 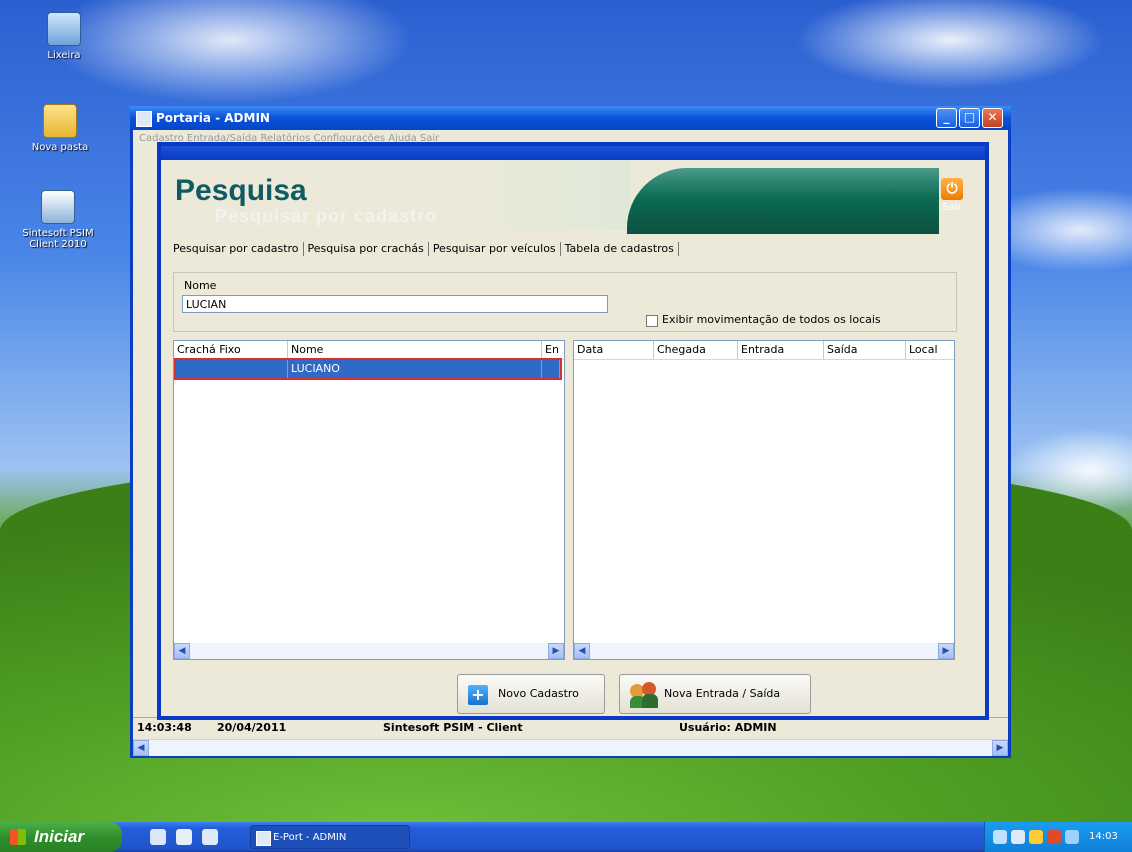 What do you see at coordinates (415, 369) in the screenshot?
I see `cell-nome: LUCIANO` at bounding box center [415, 369].